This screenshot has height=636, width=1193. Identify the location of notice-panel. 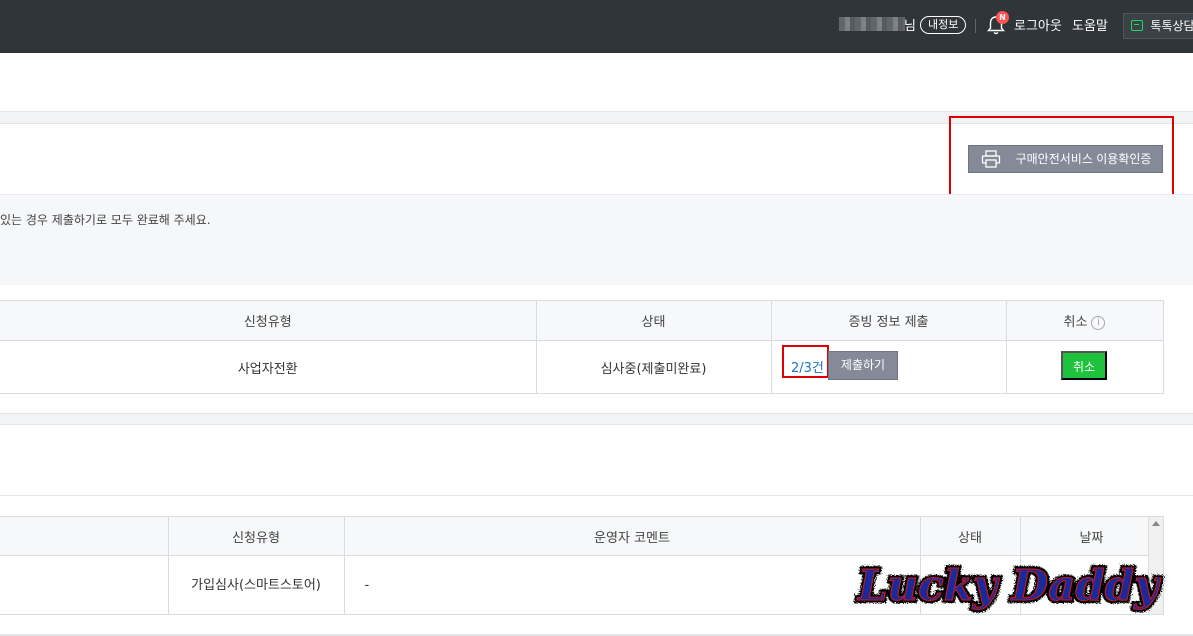
(596, 239).